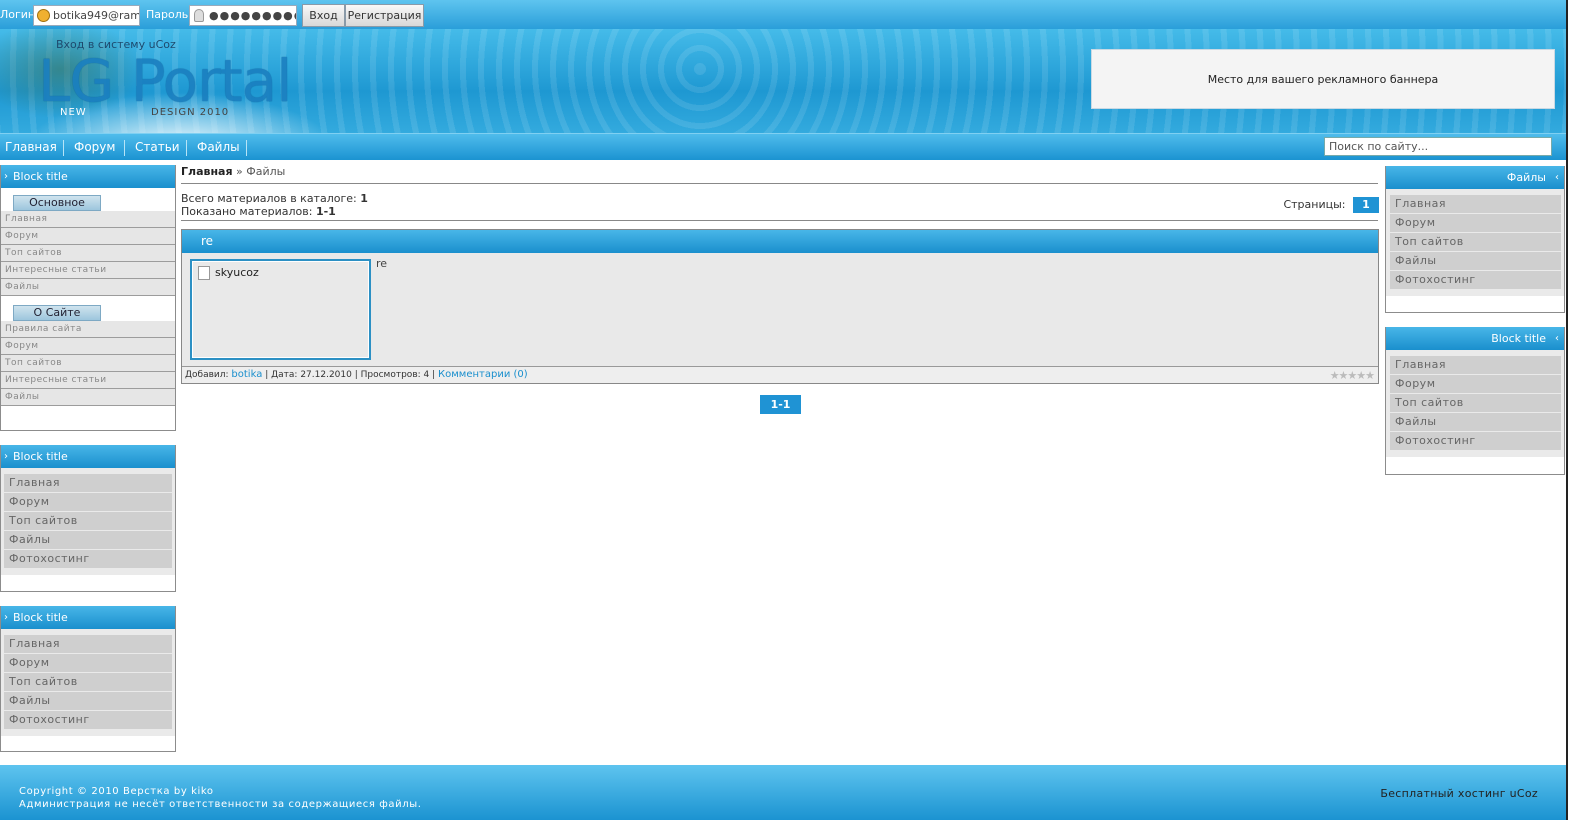  What do you see at coordinates (207, 171) in the screenshot?
I see `breadcrumb-home: Главная` at bounding box center [207, 171].